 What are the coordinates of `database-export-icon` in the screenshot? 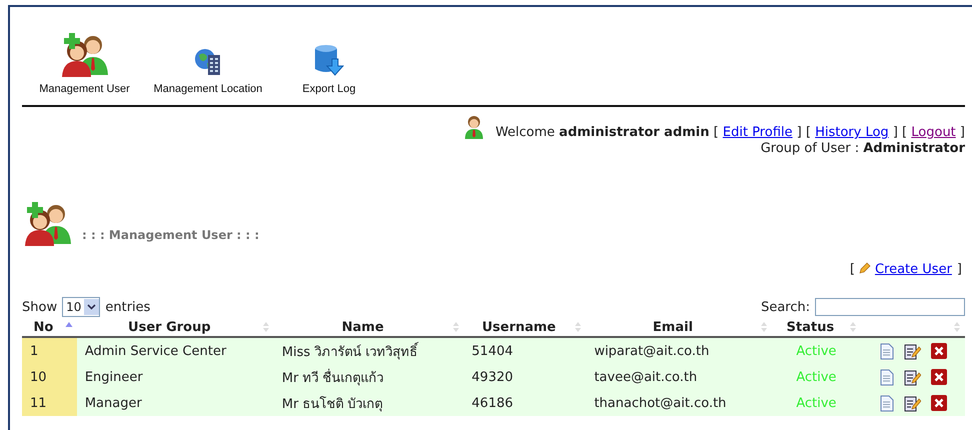 It's located at (329, 60).